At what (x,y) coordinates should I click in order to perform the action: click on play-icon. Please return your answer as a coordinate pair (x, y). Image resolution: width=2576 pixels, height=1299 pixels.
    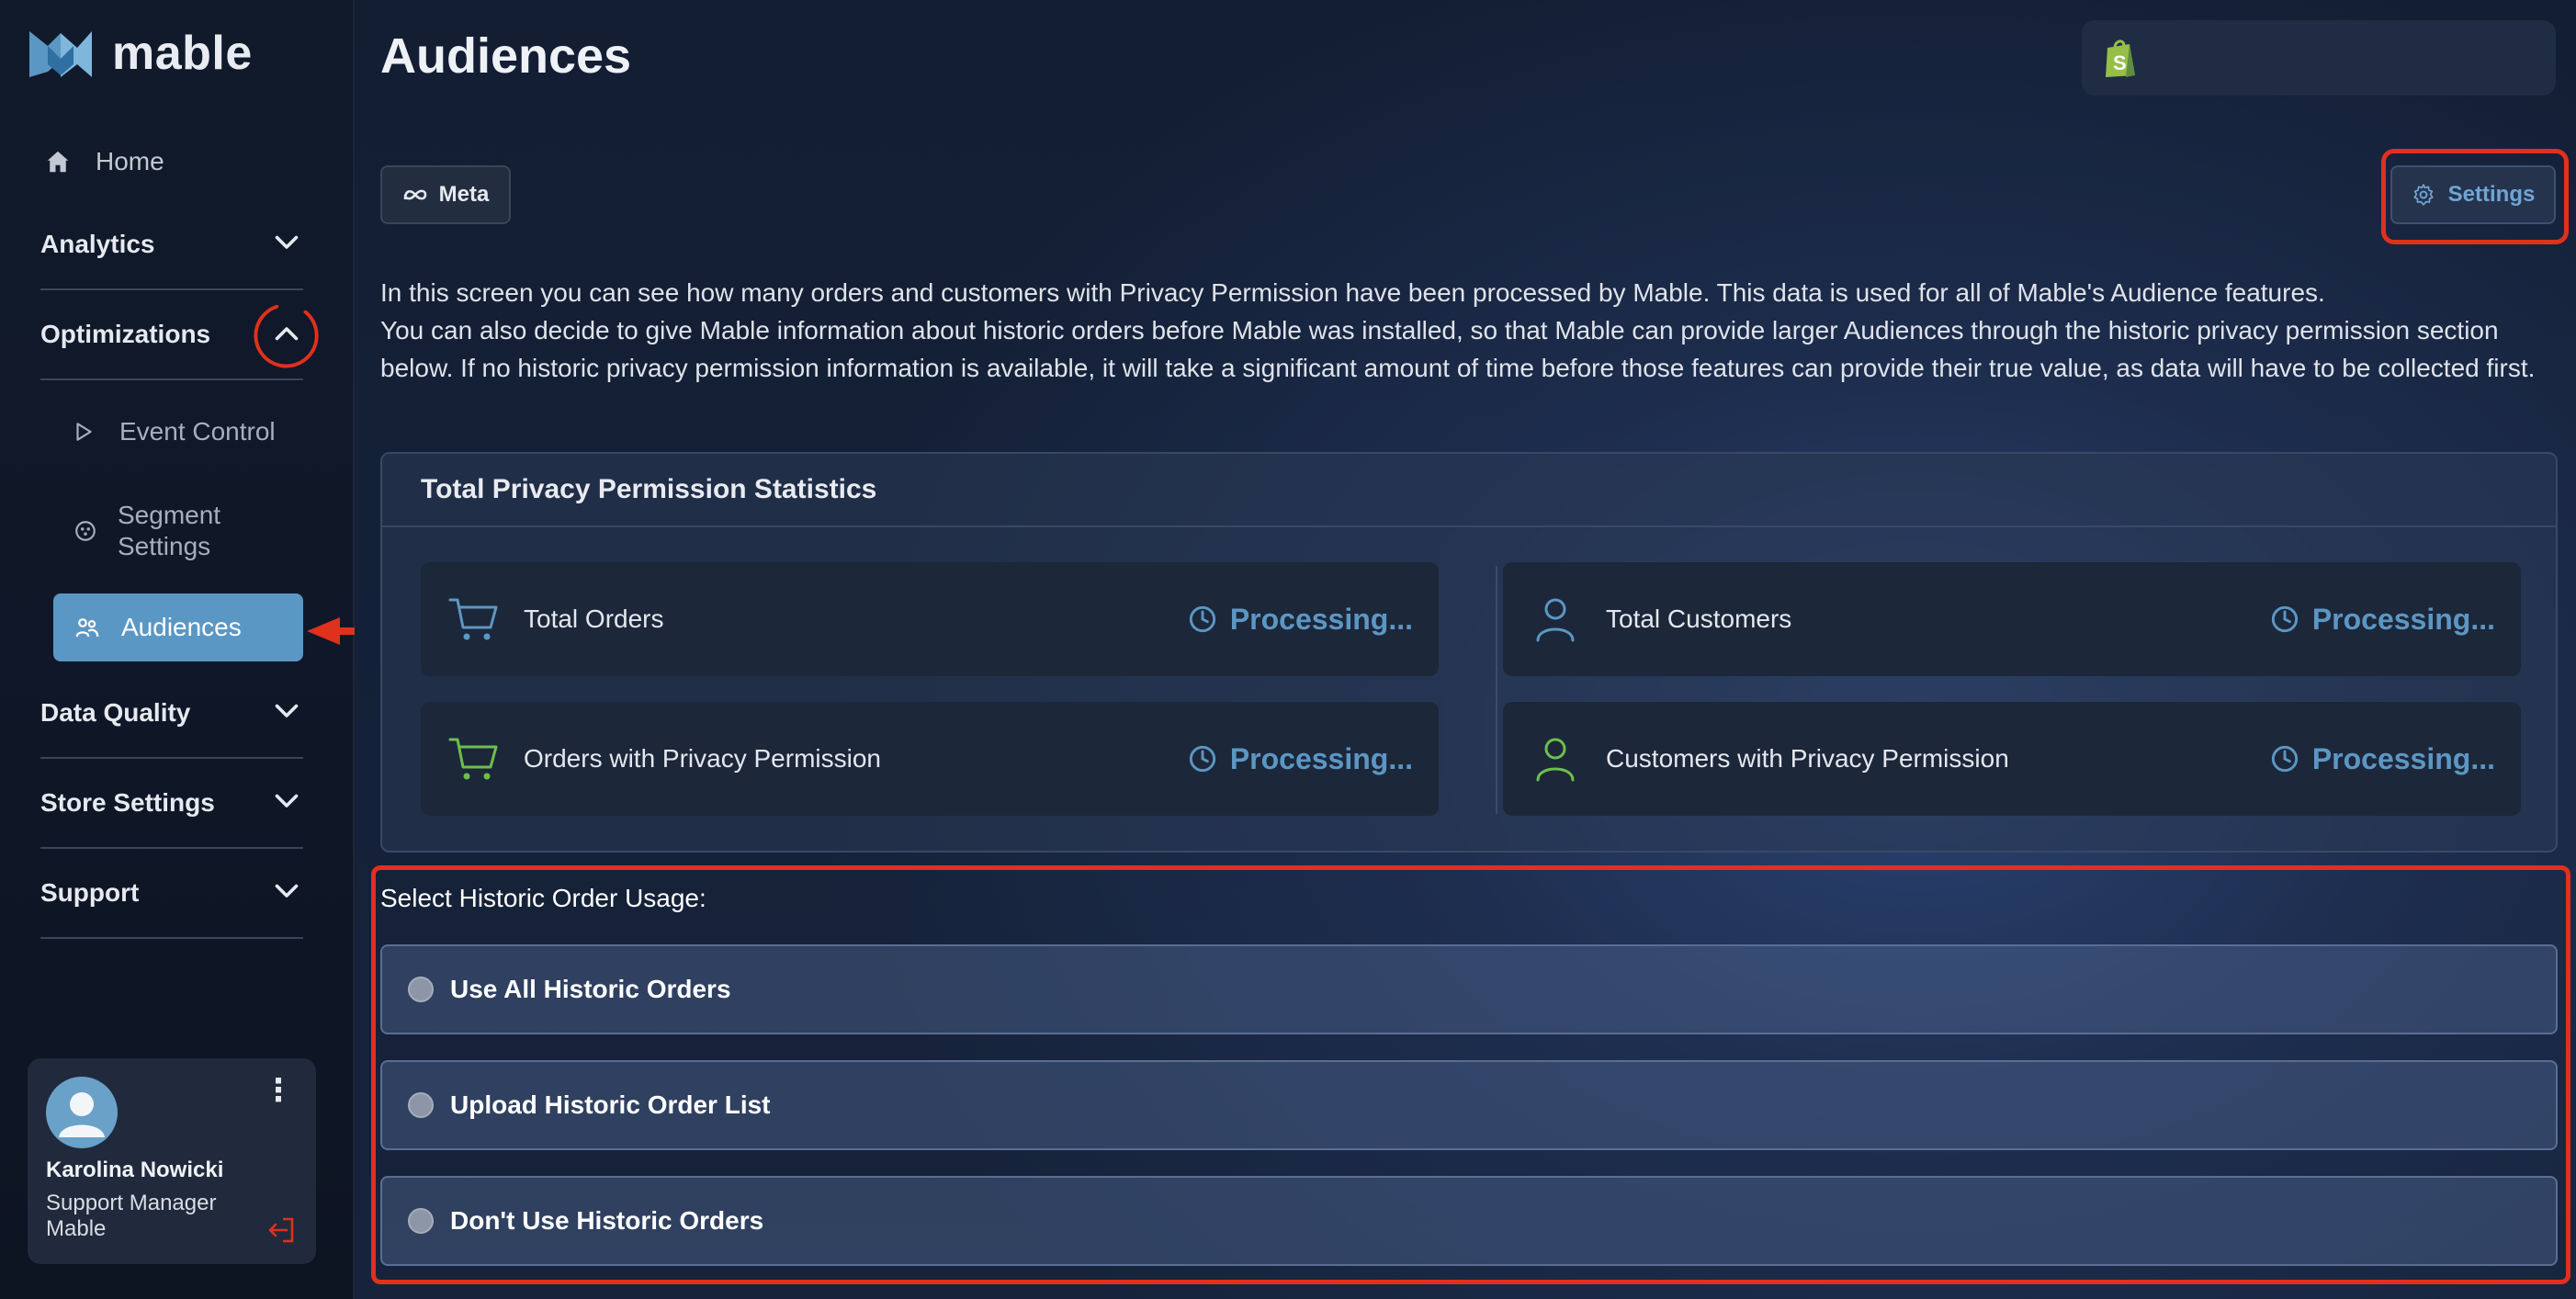
    Looking at the image, I should click on (84, 432).